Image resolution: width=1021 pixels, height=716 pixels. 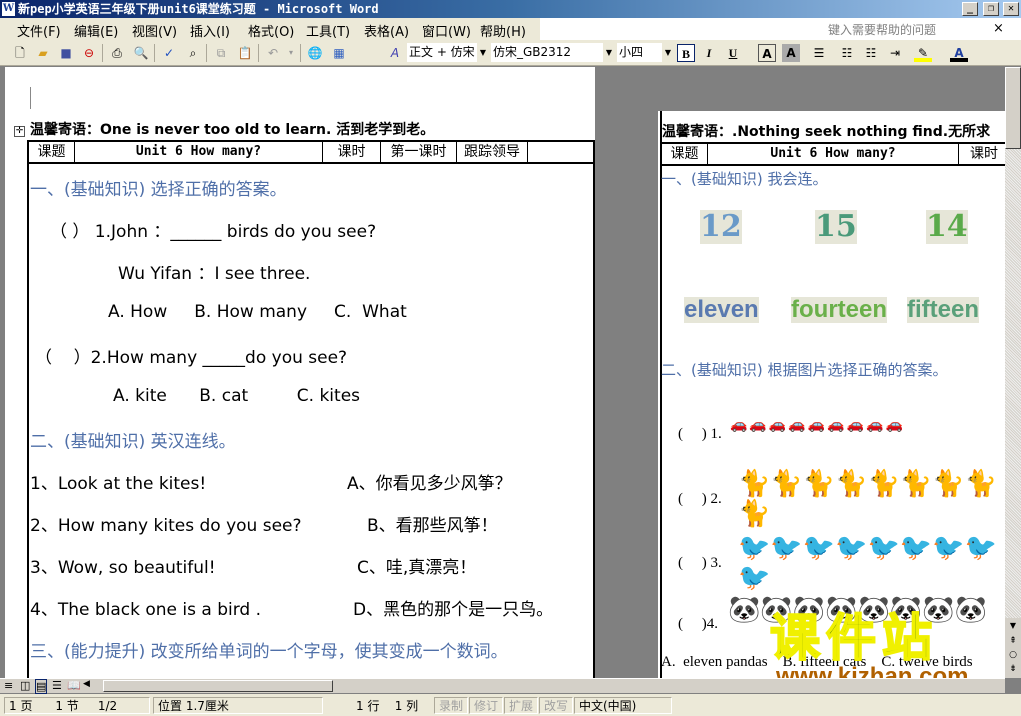 I want to click on table-move-handle-icon: ✛, so click(x=19, y=131).